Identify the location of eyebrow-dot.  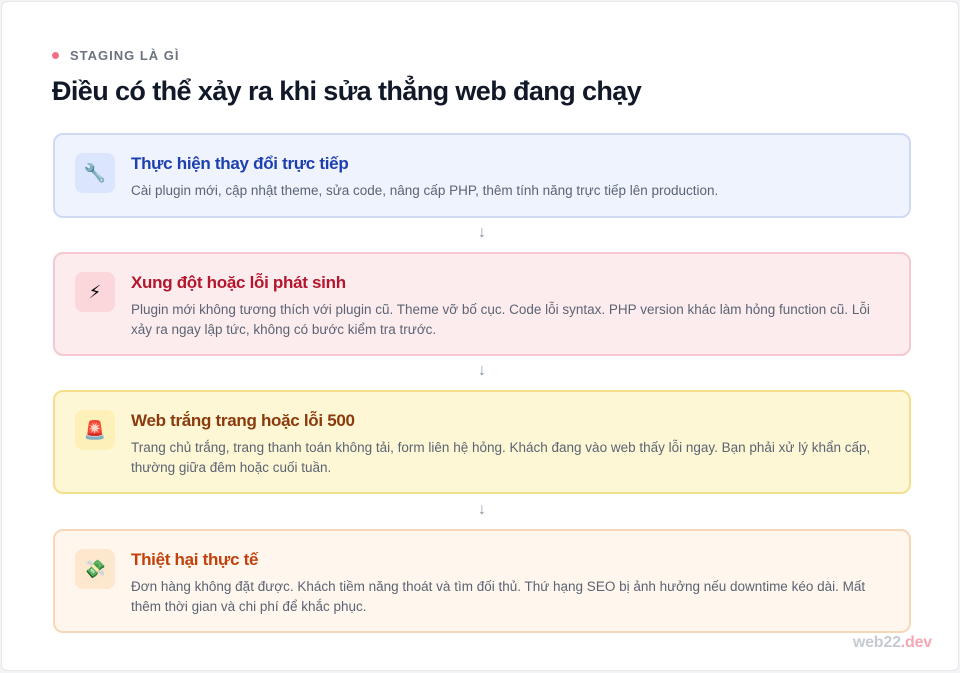
(55, 55).